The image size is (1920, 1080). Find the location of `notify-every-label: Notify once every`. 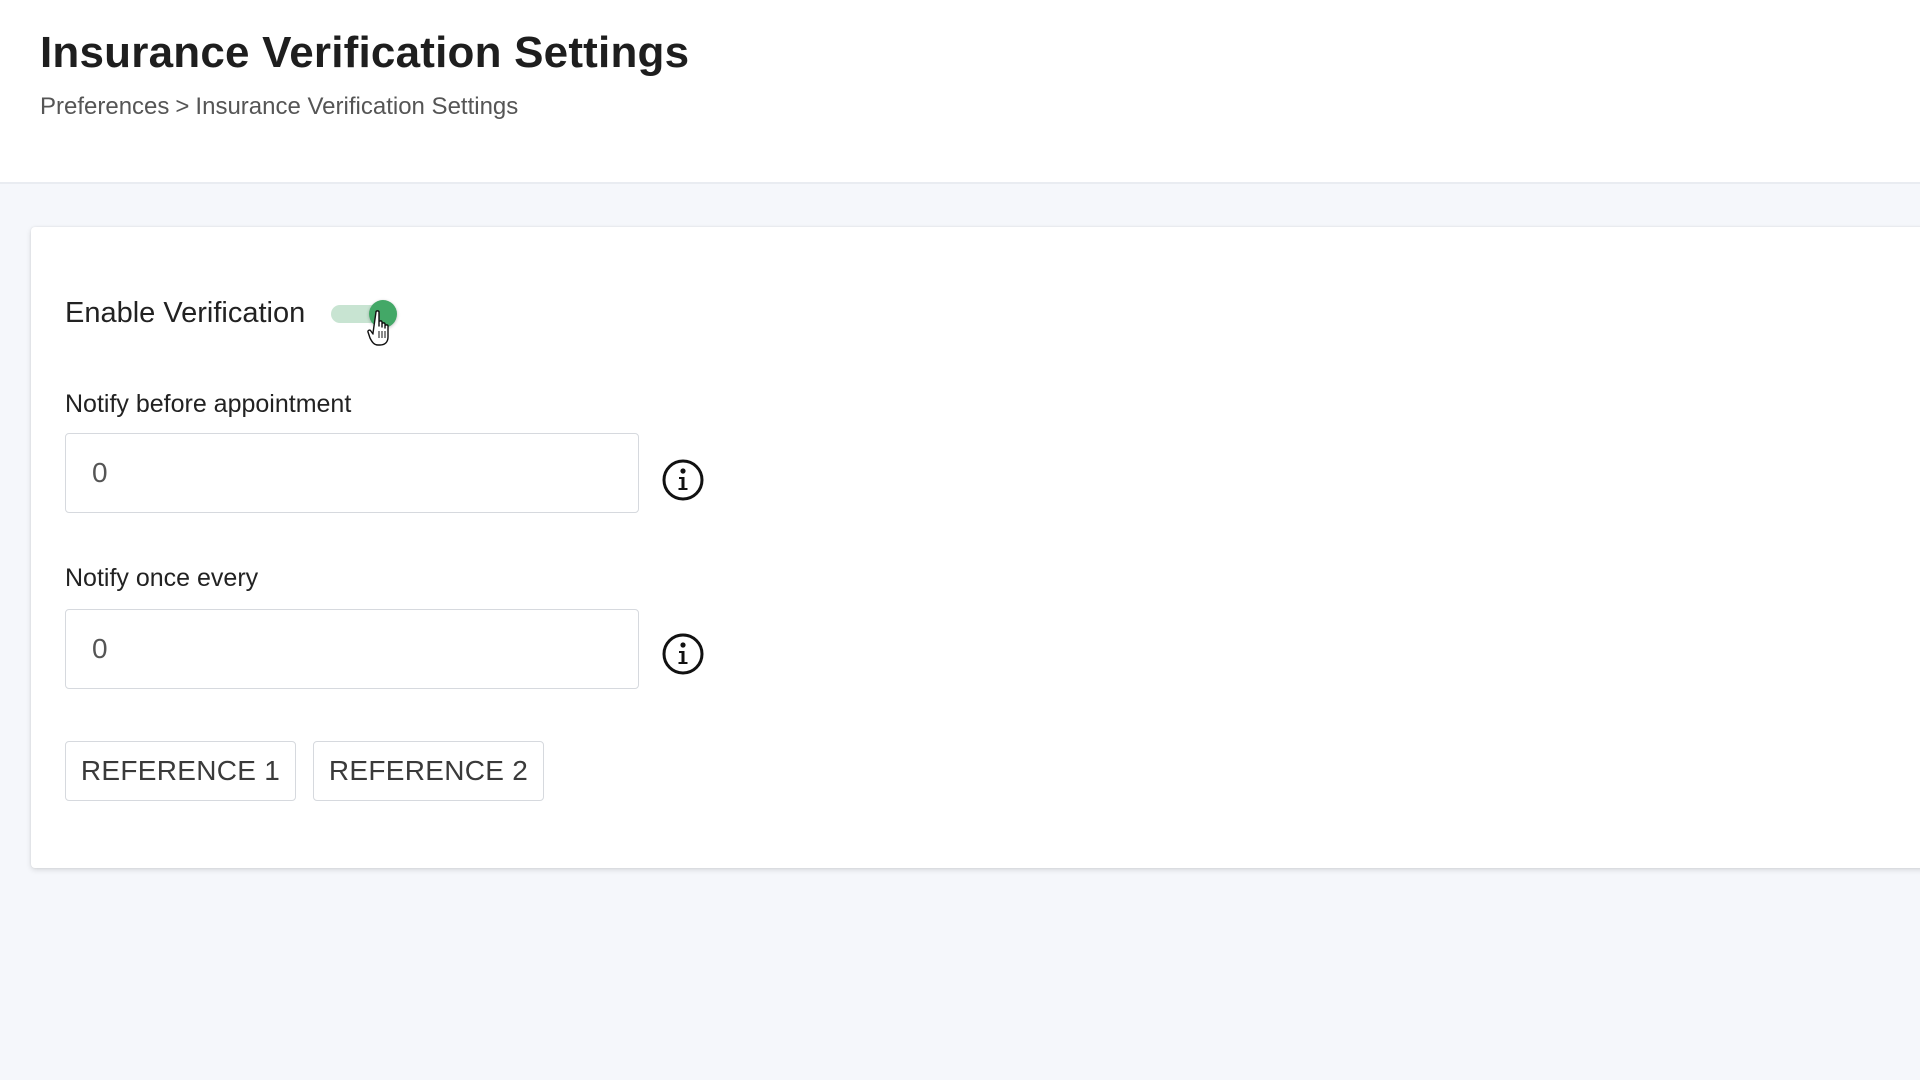

notify-every-label: Notify once every is located at coordinates (162, 578).